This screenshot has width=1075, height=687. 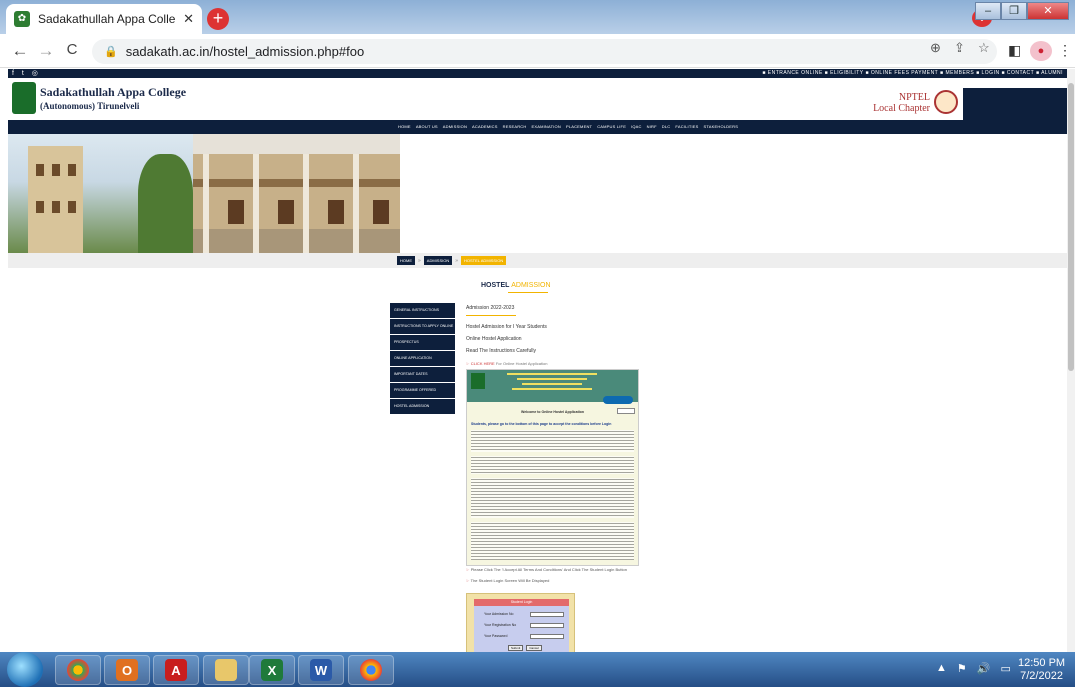 I want to click on cancel-button: Cancel, so click(x=534, y=648).